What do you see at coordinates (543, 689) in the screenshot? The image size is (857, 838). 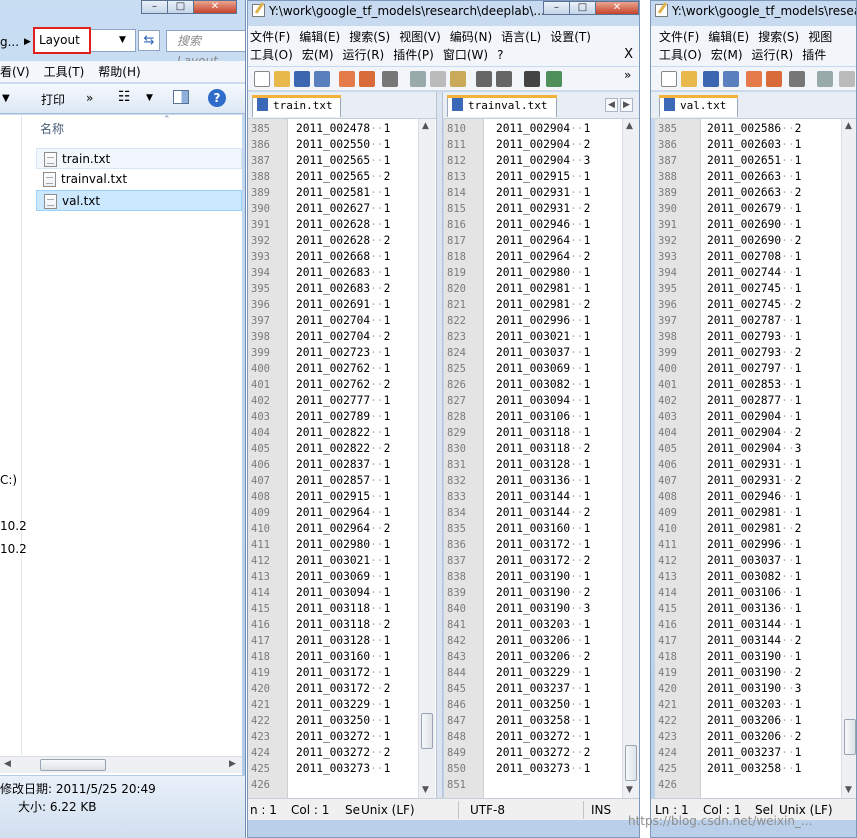 I see `code-line: 2011_003237··1` at bounding box center [543, 689].